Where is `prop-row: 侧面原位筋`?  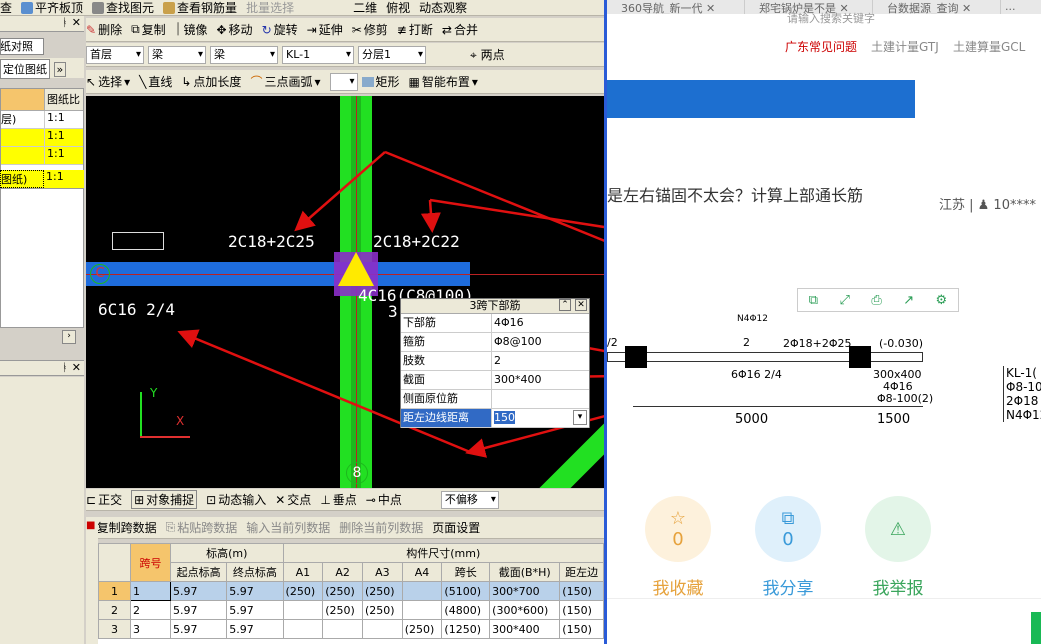 prop-row: 侧面原位筋 is located at coordinates (495, 399).